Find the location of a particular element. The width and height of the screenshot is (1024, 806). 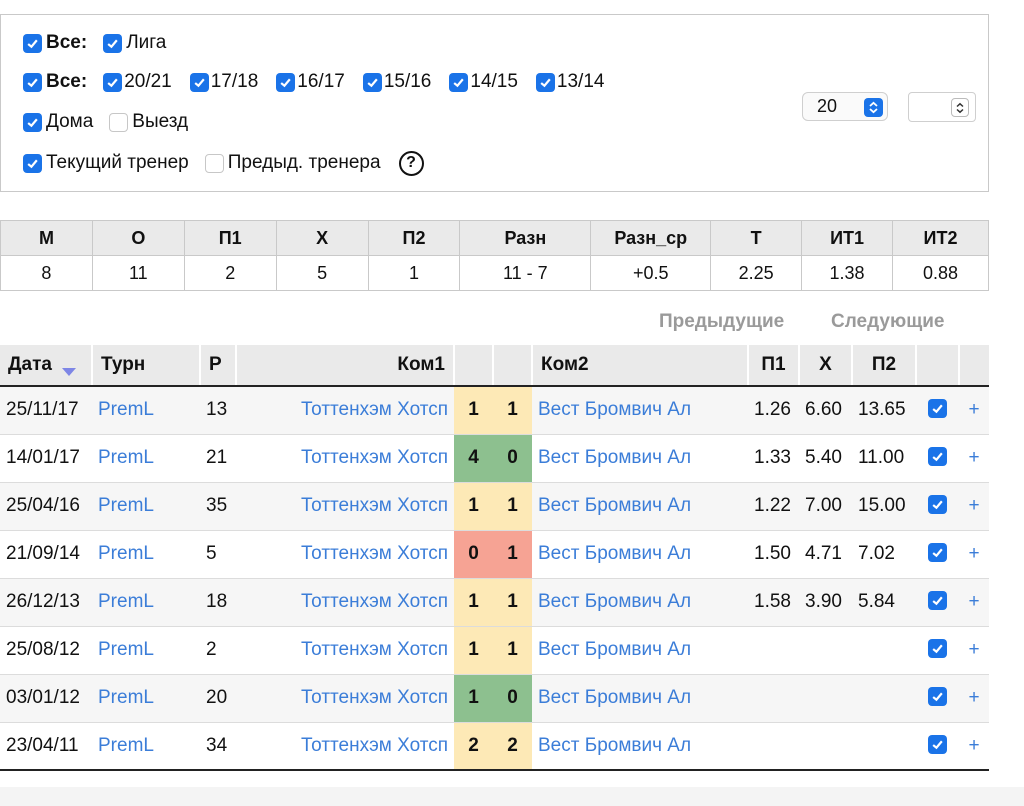

prev-coach-checkbox is located at coordinates (214, 163).